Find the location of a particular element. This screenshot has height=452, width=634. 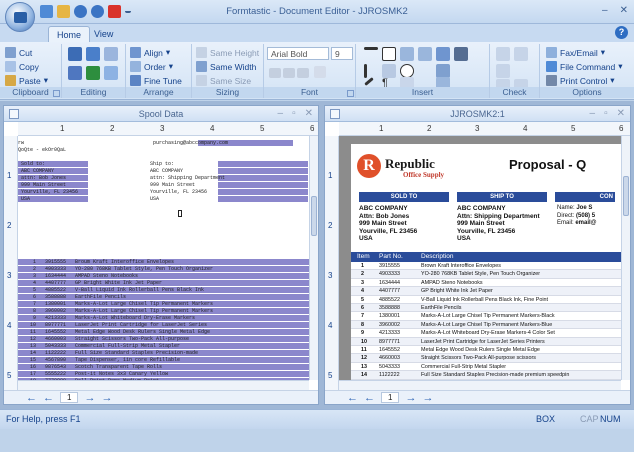

select-pointer-icon is located at coordinates (75, 54).